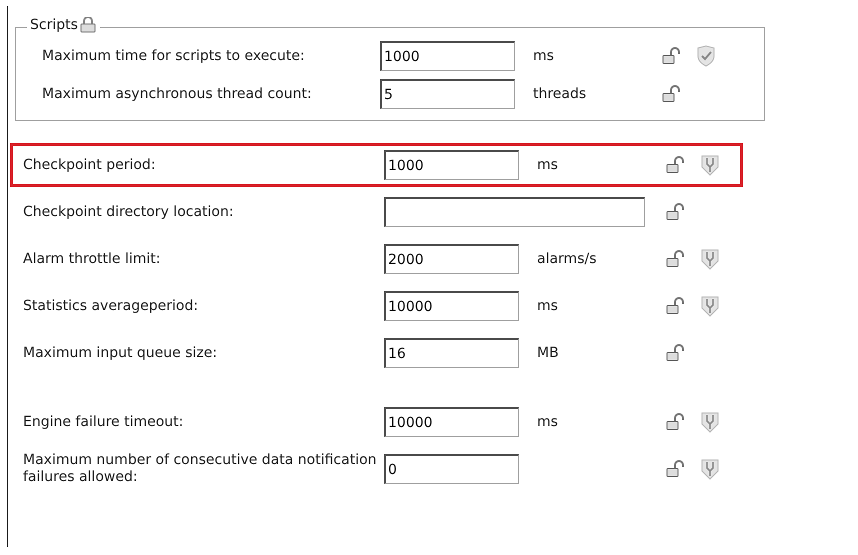  I want to click on padlock-icon, so click(87, 25).